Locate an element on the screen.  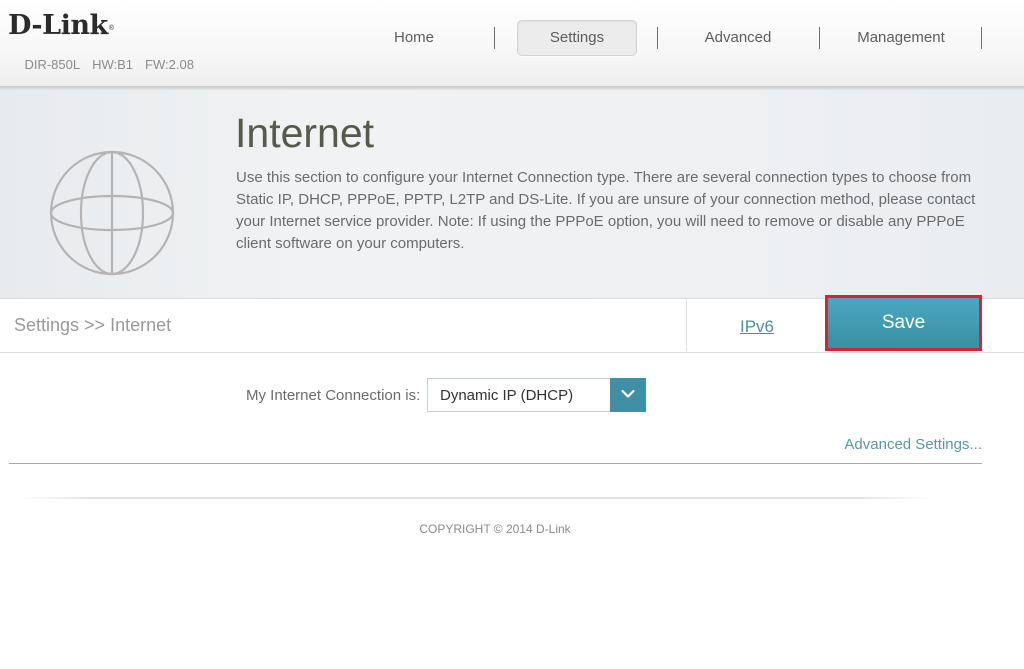
copyright-text: COPYRIGHT © 2014 D-Link is located at coordinates (495, 529).